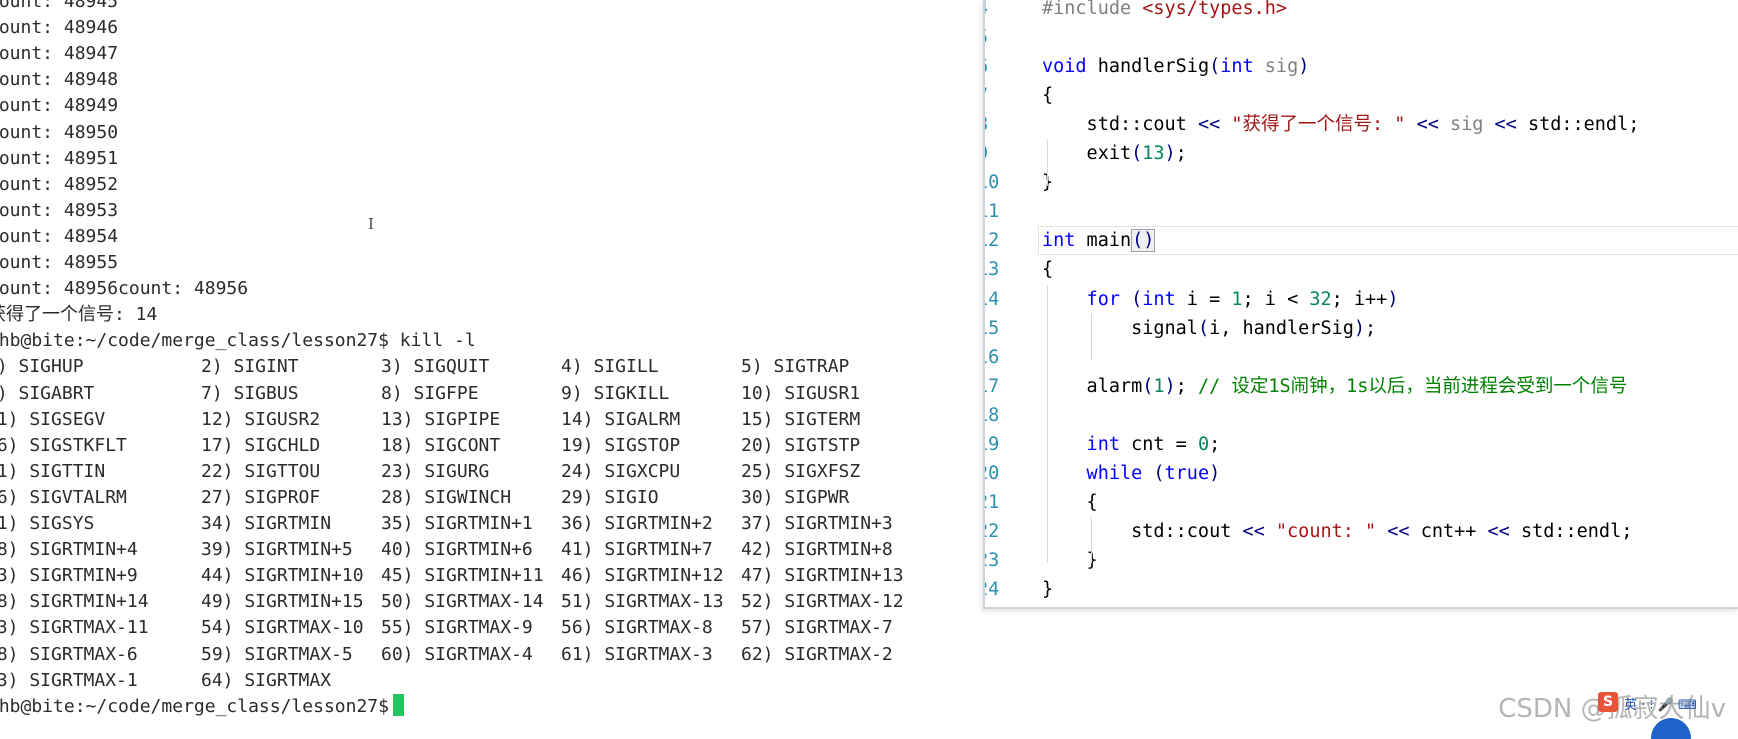 The image size is (1738, 739). Describe the element at coordinates (250, 393) in the screenshot. I see `signal-entry: 7) SIGBUS` at that location.